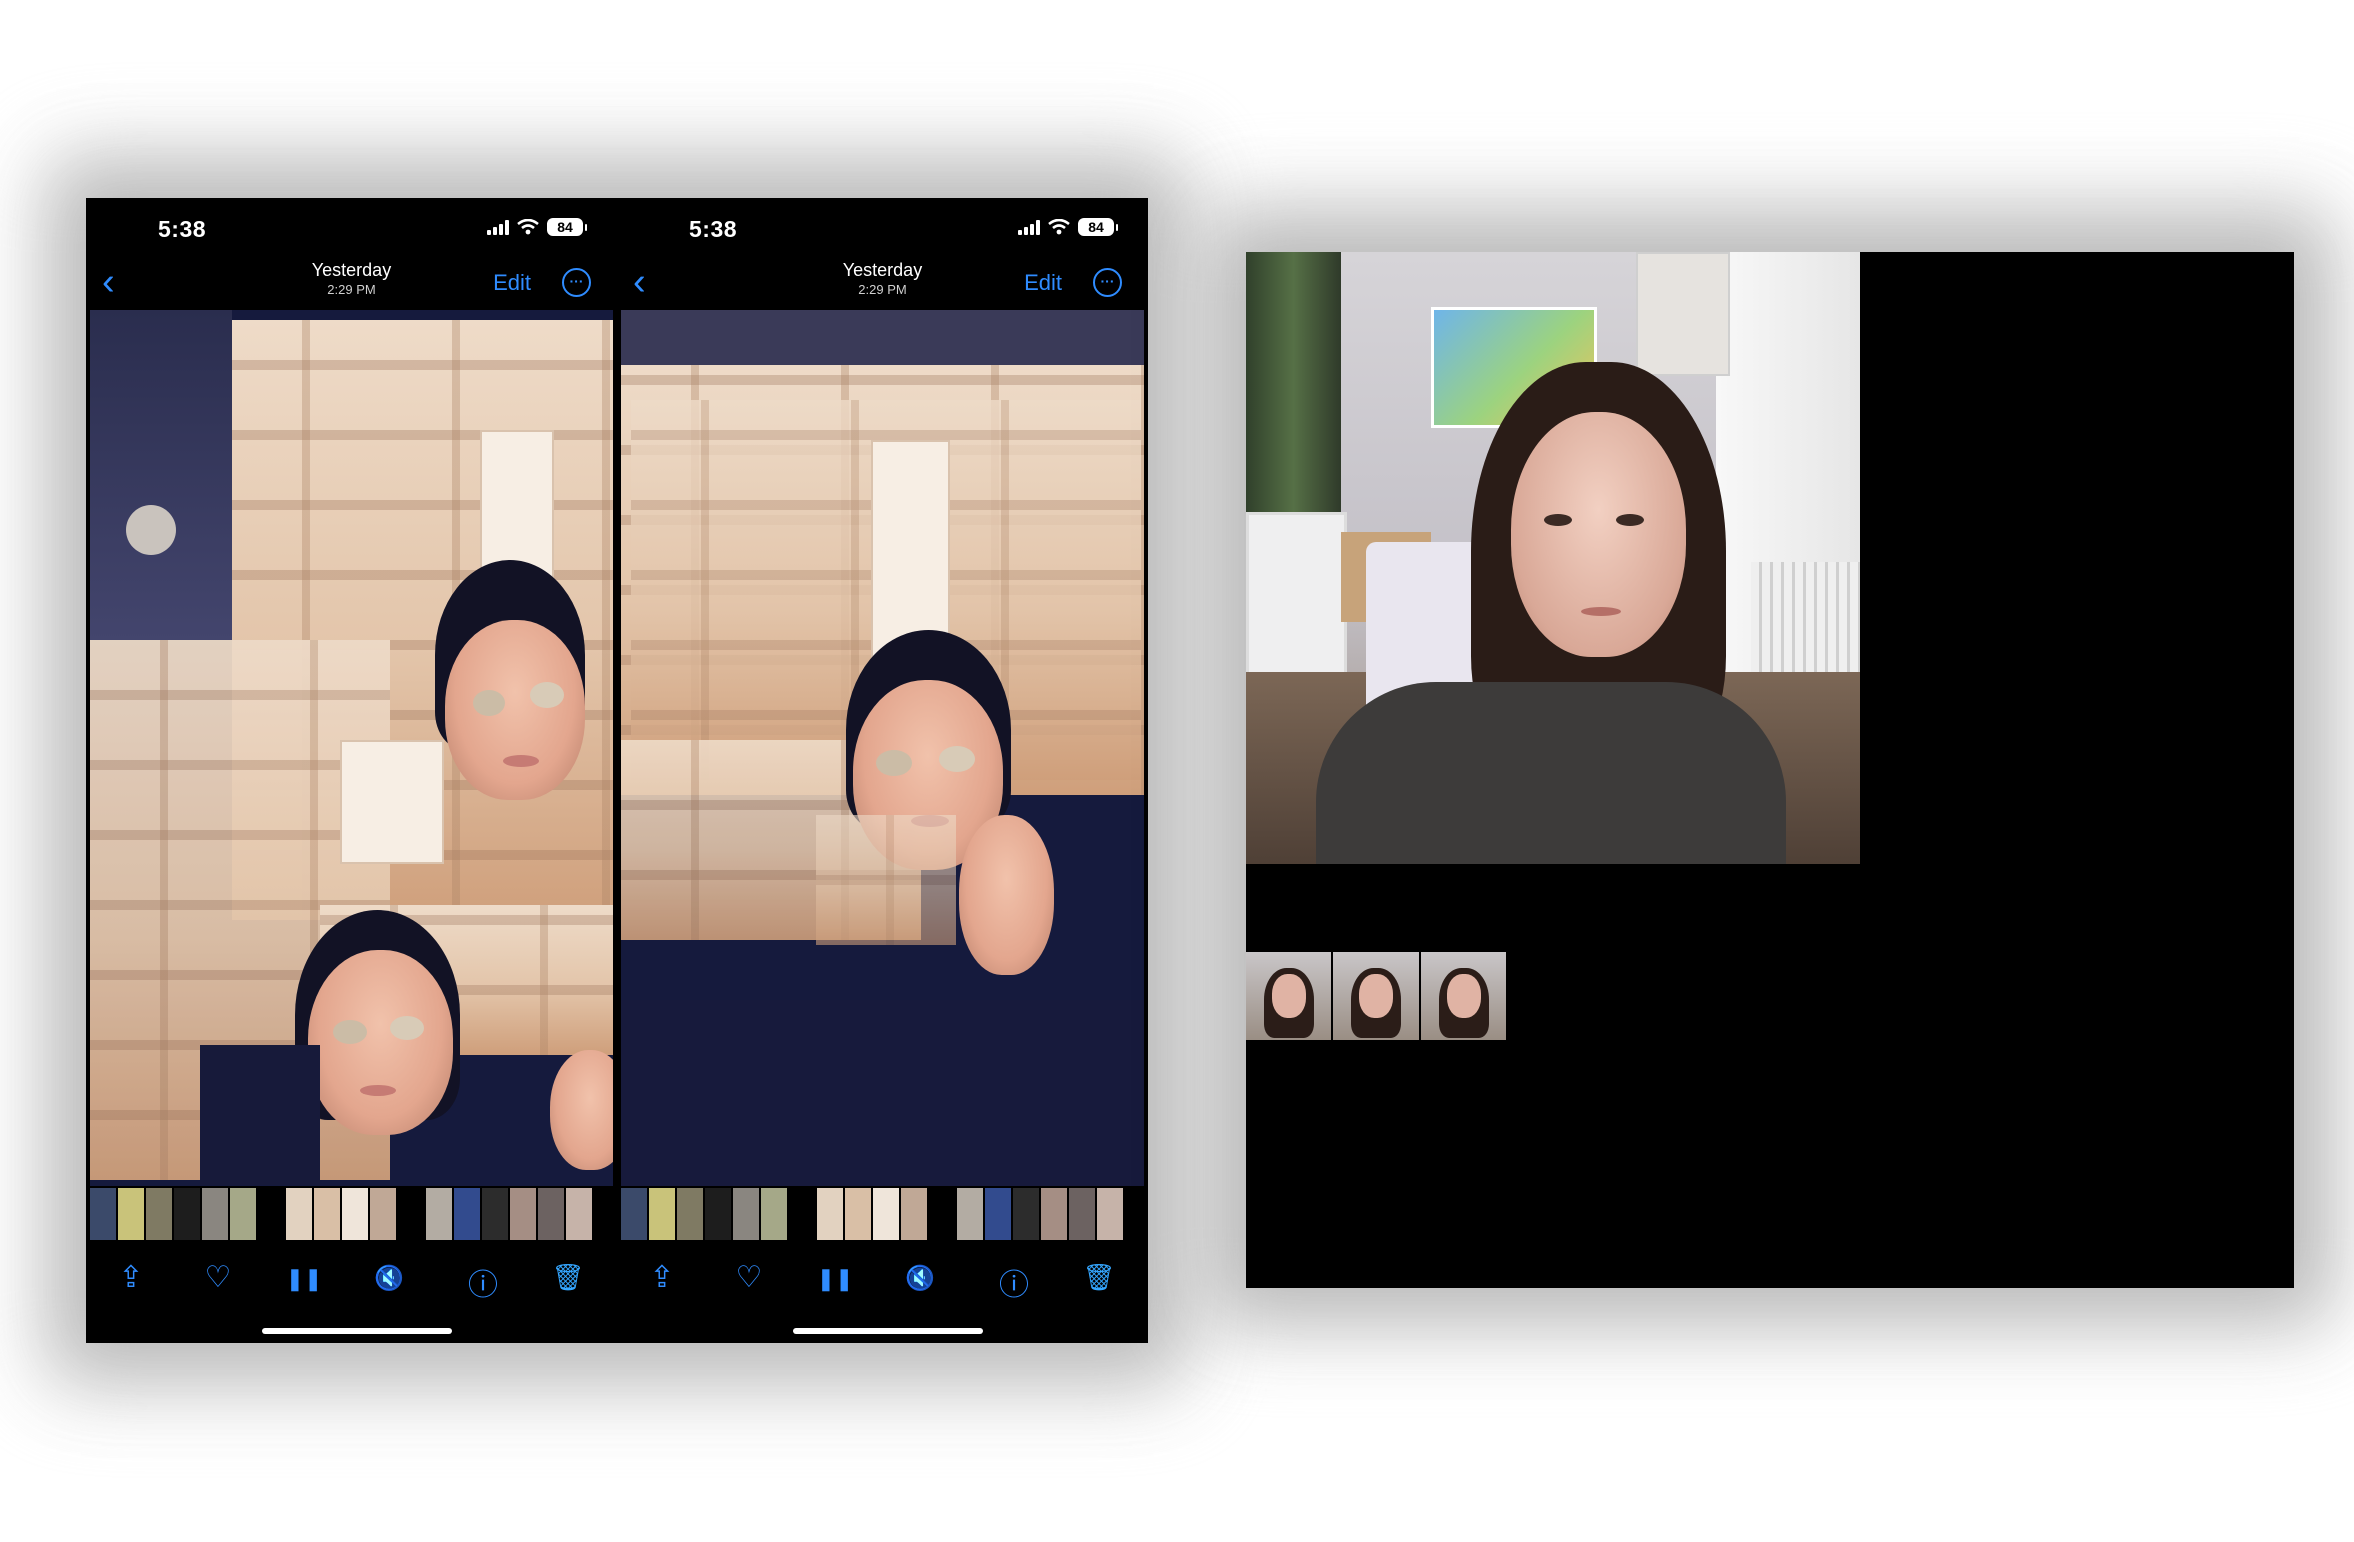 This screenshot has width=2354, height=1542. I want to click on person-face, so click(1598, 534).